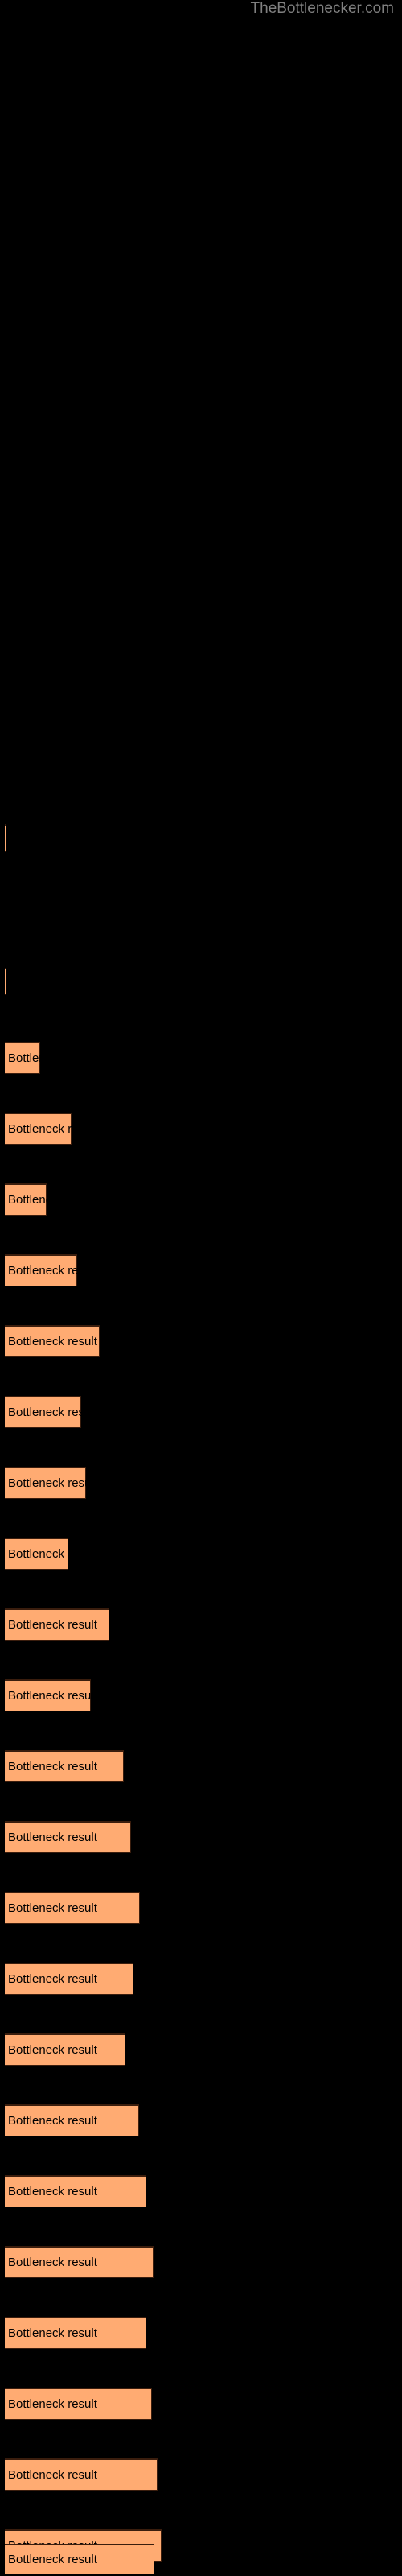 The height and width of the screenshot is (2576, 402). I want to click on bar-4: Bottleneck result, so click(38, 1129).